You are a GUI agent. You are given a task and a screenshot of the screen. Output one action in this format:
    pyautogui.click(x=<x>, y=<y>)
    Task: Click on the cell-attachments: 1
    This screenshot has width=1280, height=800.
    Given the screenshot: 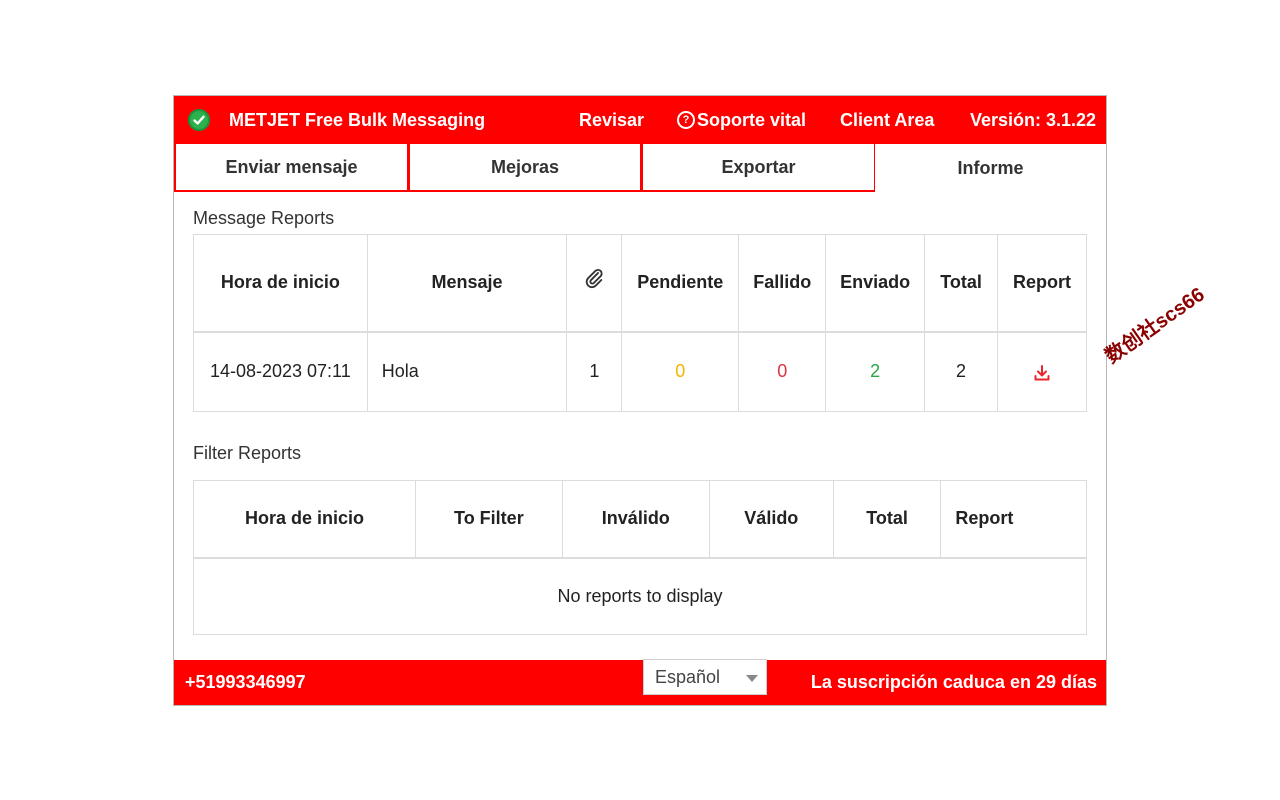 What is the action you would take?
    pyautogui.click(x=594, y=371)
    